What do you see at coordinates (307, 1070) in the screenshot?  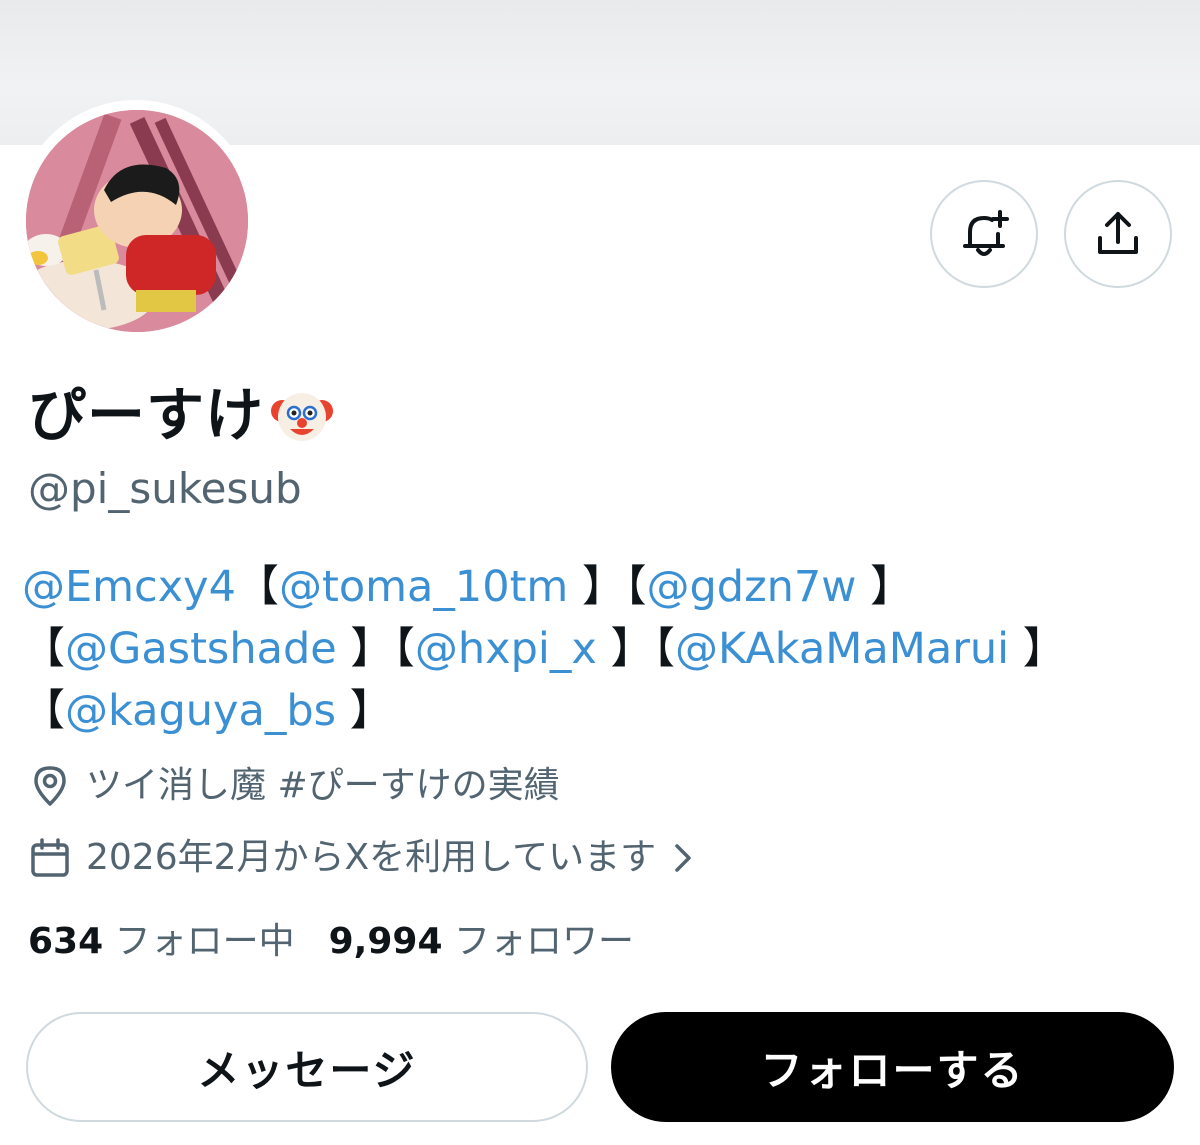 I see `message-button-label: メッセージ` at bounding box center [307, 1070].